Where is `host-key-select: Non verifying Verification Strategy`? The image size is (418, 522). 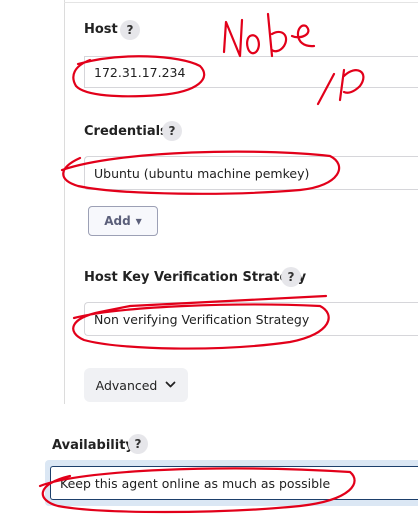 host-key-select: Non verifying Verification Strategy is located at coordinates (251, 319).